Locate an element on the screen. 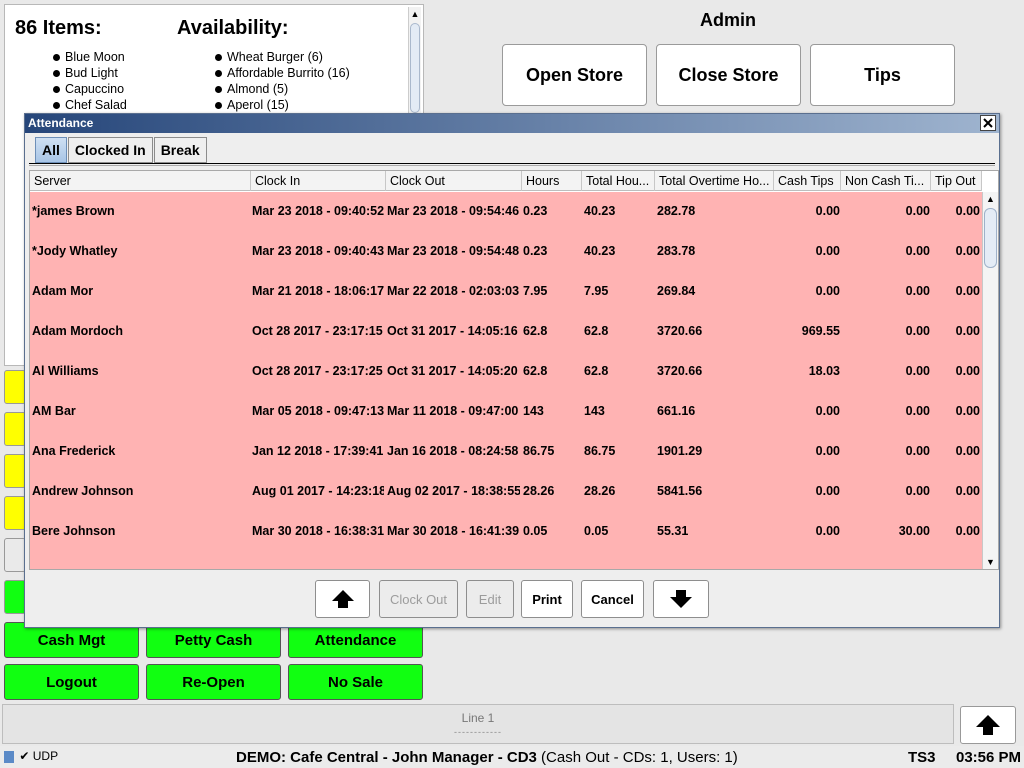  print-button: Print is located at coordinates (547, 599).